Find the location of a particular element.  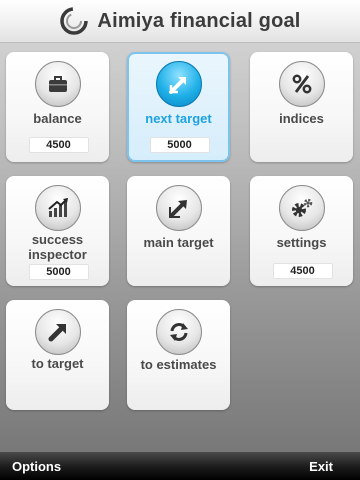

balance-tile: balance 4500 is located at coordinates (57, 107).